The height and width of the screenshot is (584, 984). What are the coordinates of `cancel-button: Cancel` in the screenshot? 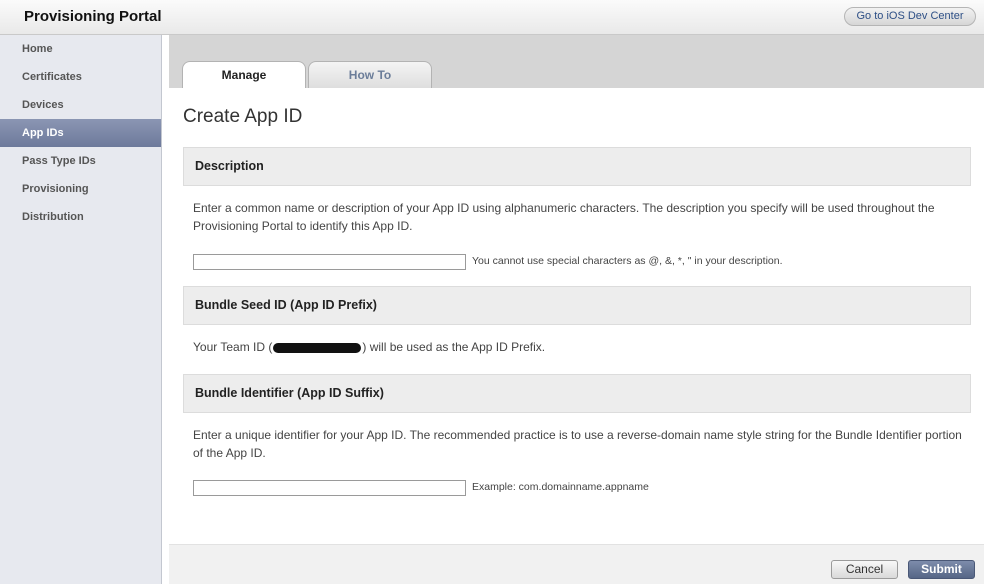 It's located at (864, 569).